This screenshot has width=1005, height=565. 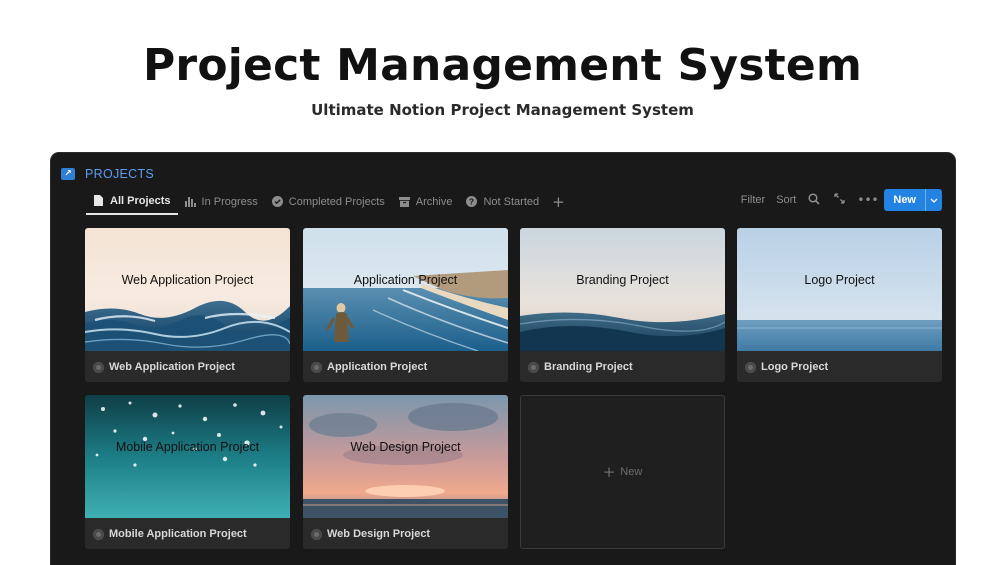 What do you see at coordinates (588, 367) in the screenshot?
I see `card-title: Branding Project` at bounding box center [588, 367].